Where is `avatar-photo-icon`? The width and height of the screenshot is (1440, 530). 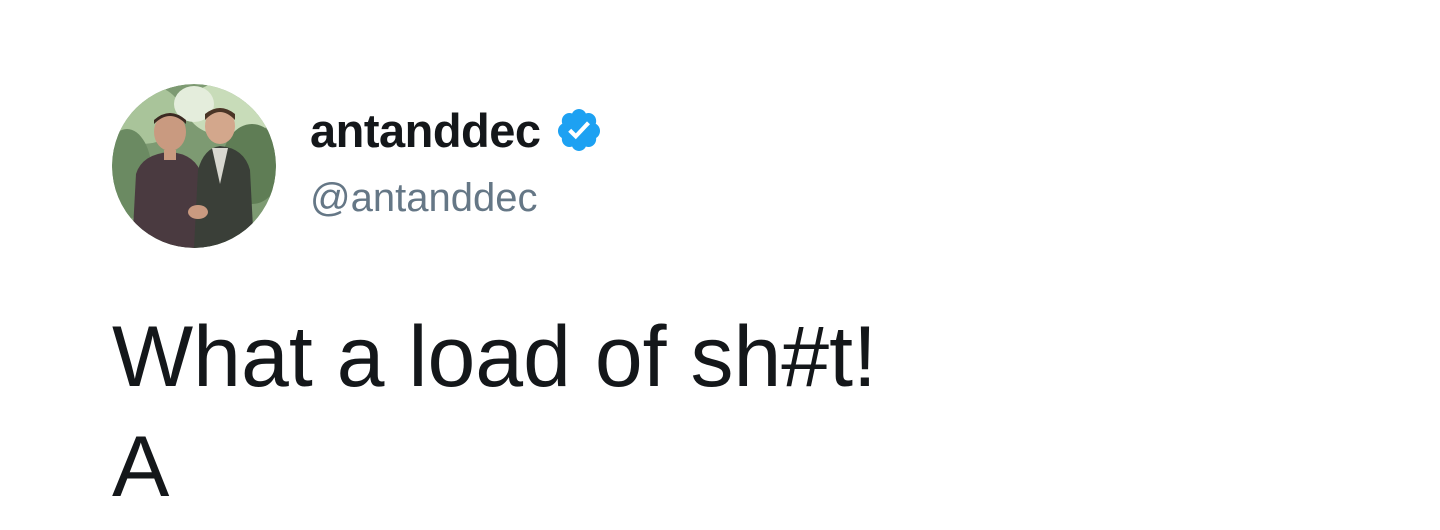
avatar-photo-icon is located at coordinates (194, 166).